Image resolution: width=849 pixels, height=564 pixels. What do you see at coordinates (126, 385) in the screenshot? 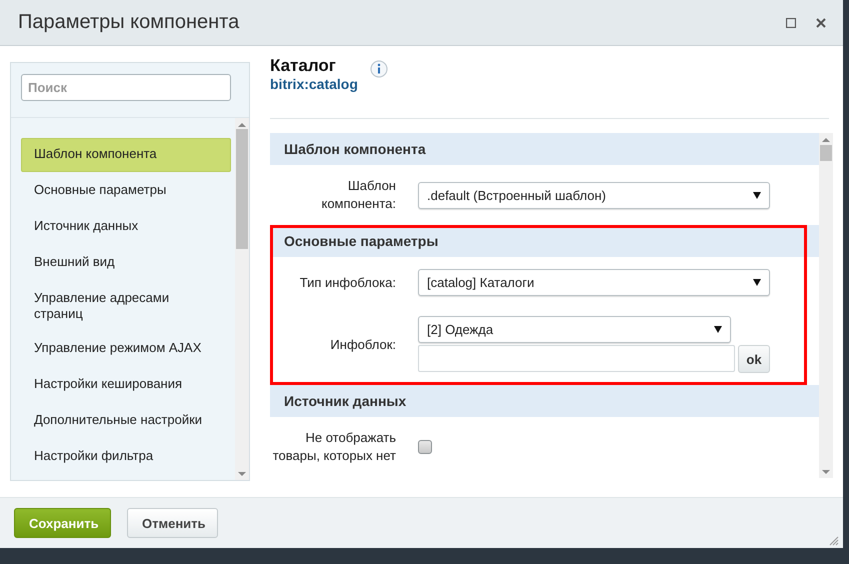
I see `sidebar-item: Настройки кеширования` at bounding box center [126, 385].